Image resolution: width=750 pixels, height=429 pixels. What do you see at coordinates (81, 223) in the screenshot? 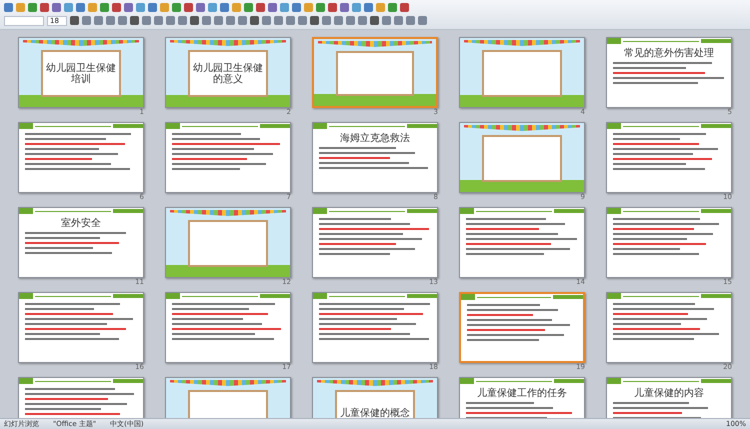
I see `slide-title: 室外安全` at bounding box center [81, 223].